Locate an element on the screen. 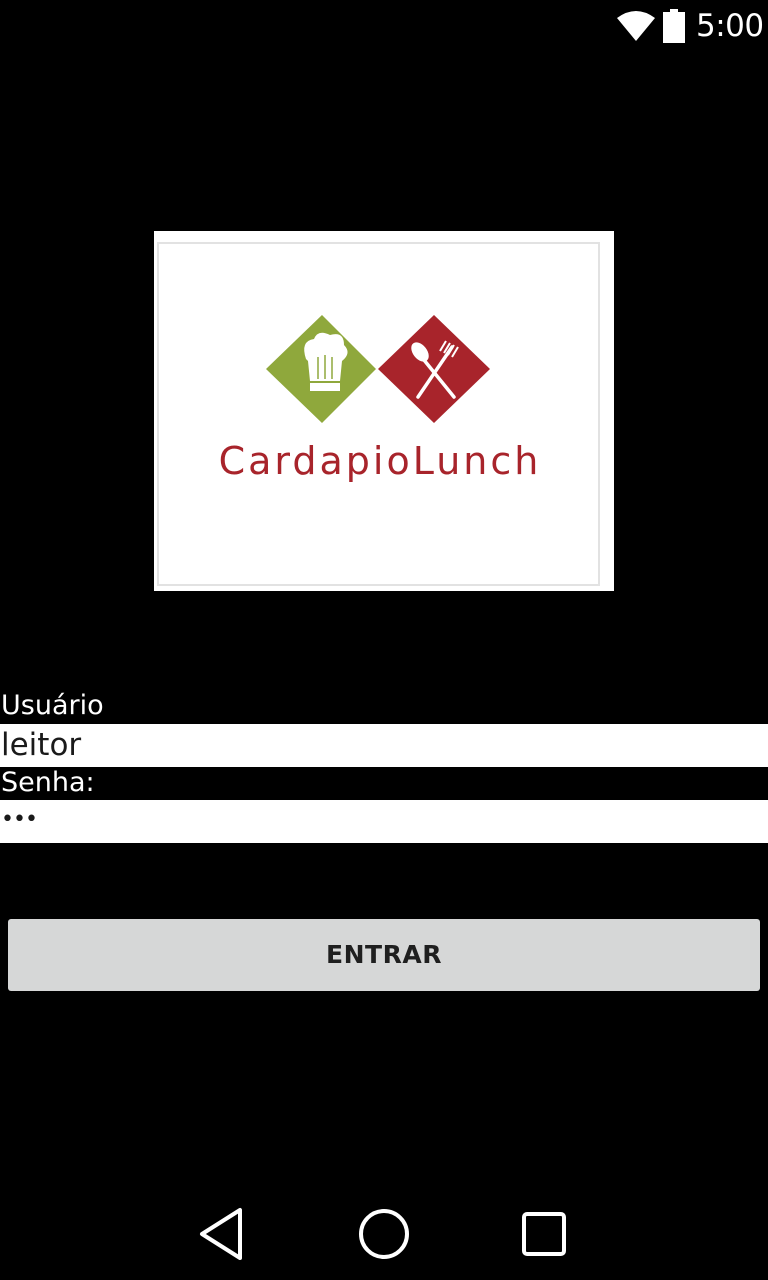 The width and height of the screenshot is (768, 1280). navigation-bar is located at coordinates (384, 1232).